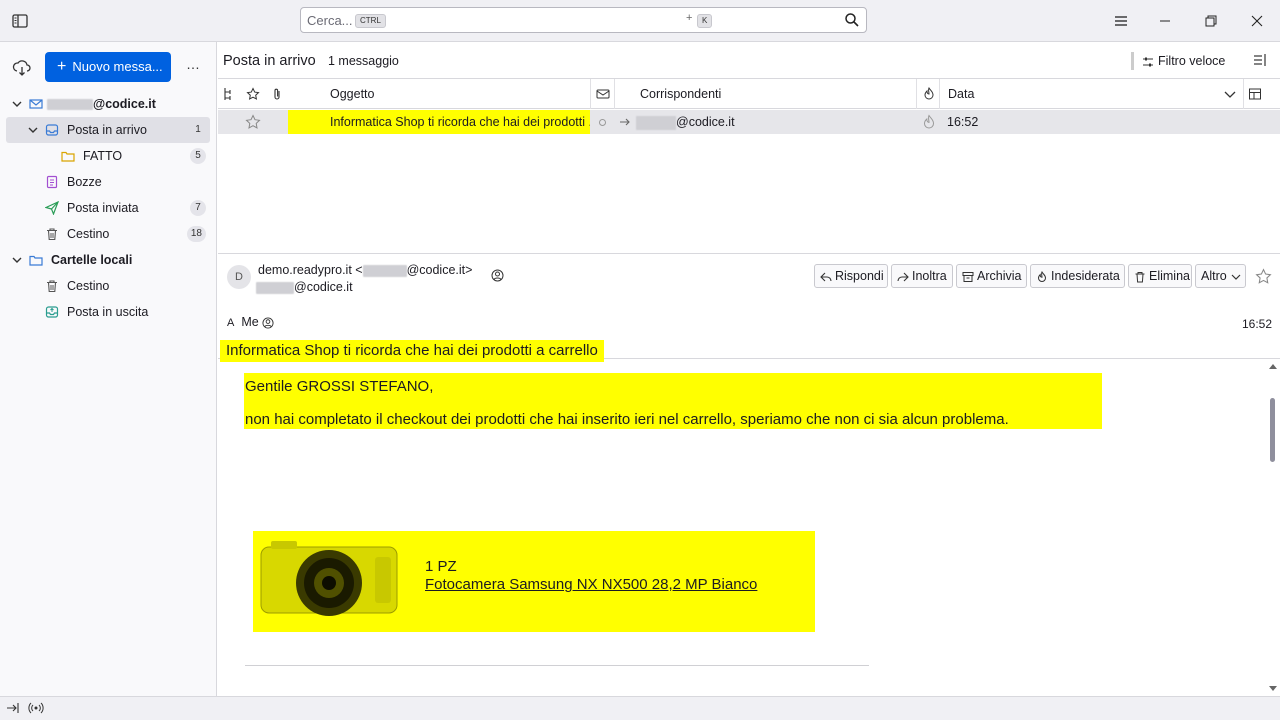  Describe the element at coordinates (36, 260) in the screenshot. I see `folder-icon` at that location.